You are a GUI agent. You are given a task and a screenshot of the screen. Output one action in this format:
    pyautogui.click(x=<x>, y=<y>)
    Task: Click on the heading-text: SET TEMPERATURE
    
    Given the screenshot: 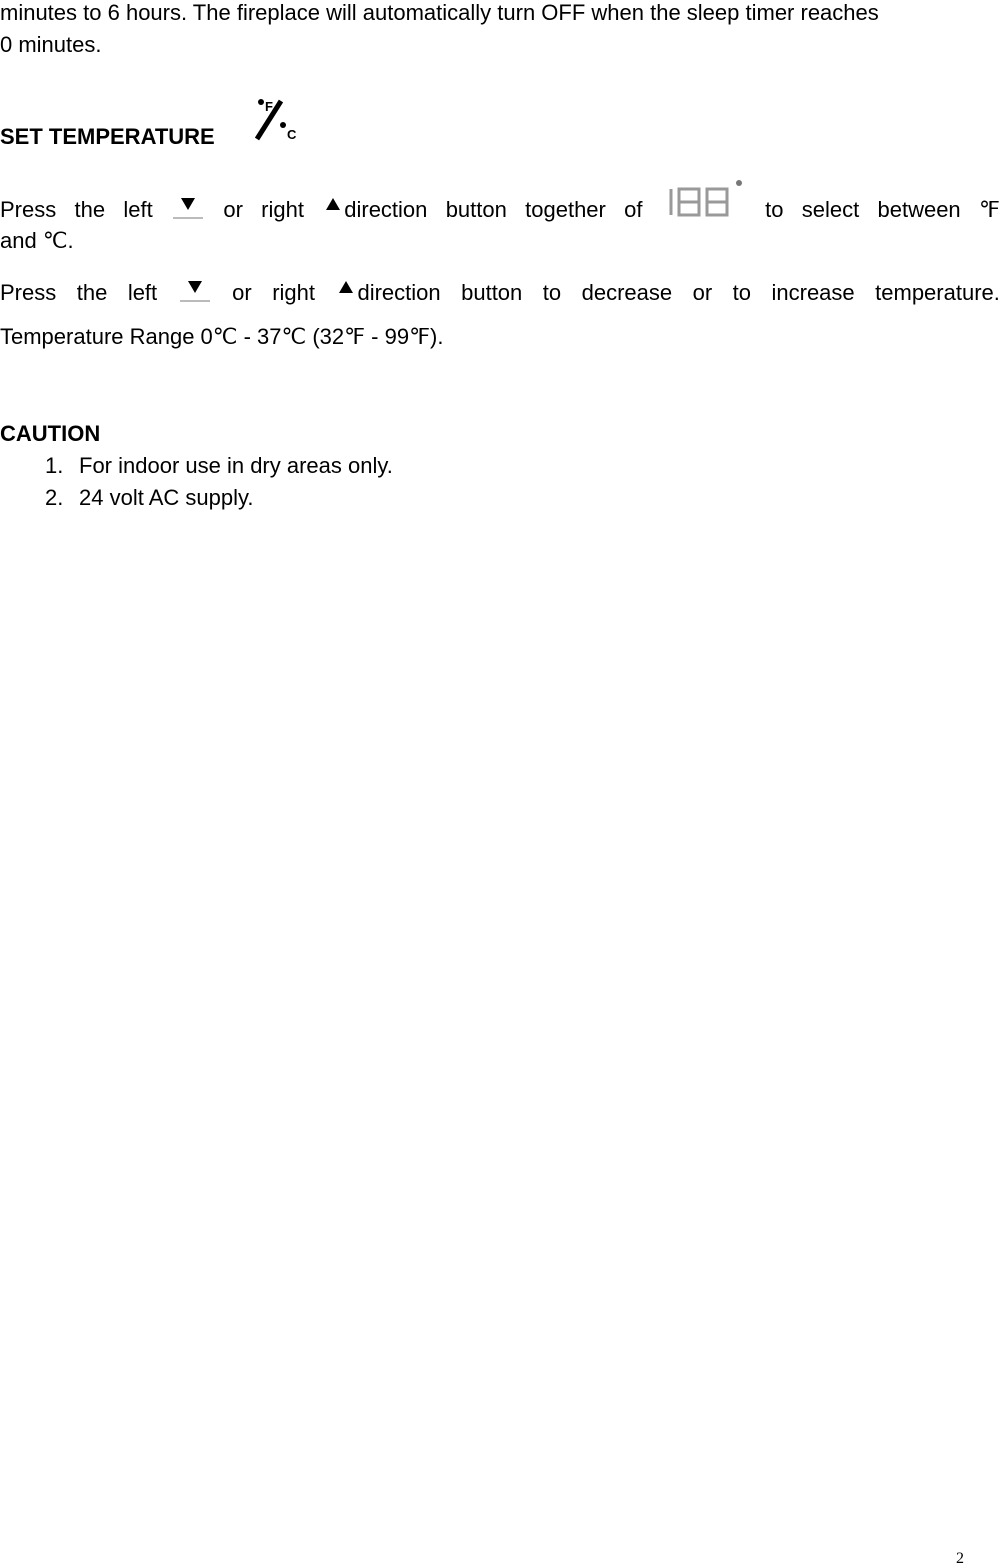 What is the action you would take?
    pyautogui.click(x=107, y=136)
    